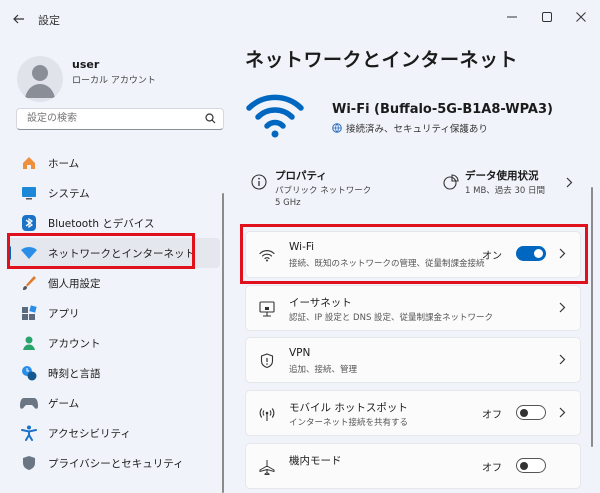 This screenshot has width=600, height=493. I want to click on title-bar: 設定, so click(300, 18).